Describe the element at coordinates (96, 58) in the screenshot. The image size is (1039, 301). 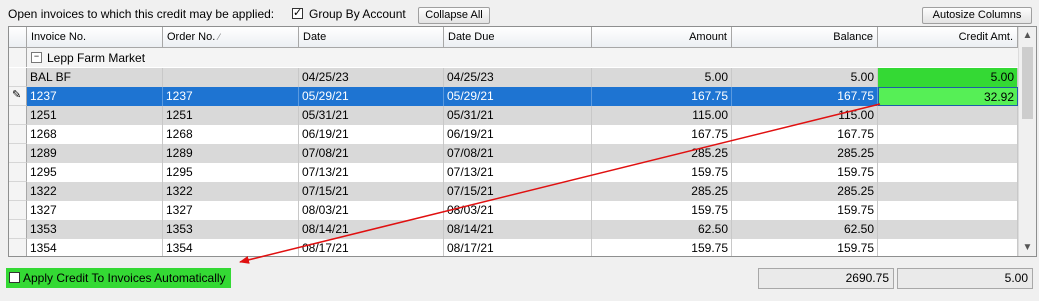
I see `group-label: Lepp Farm Market` at that location.